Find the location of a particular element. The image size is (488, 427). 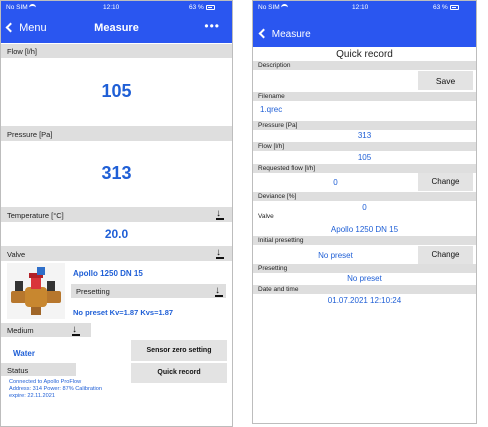

change-initial-presetting-button: Change is located at coordinates (445, 255).